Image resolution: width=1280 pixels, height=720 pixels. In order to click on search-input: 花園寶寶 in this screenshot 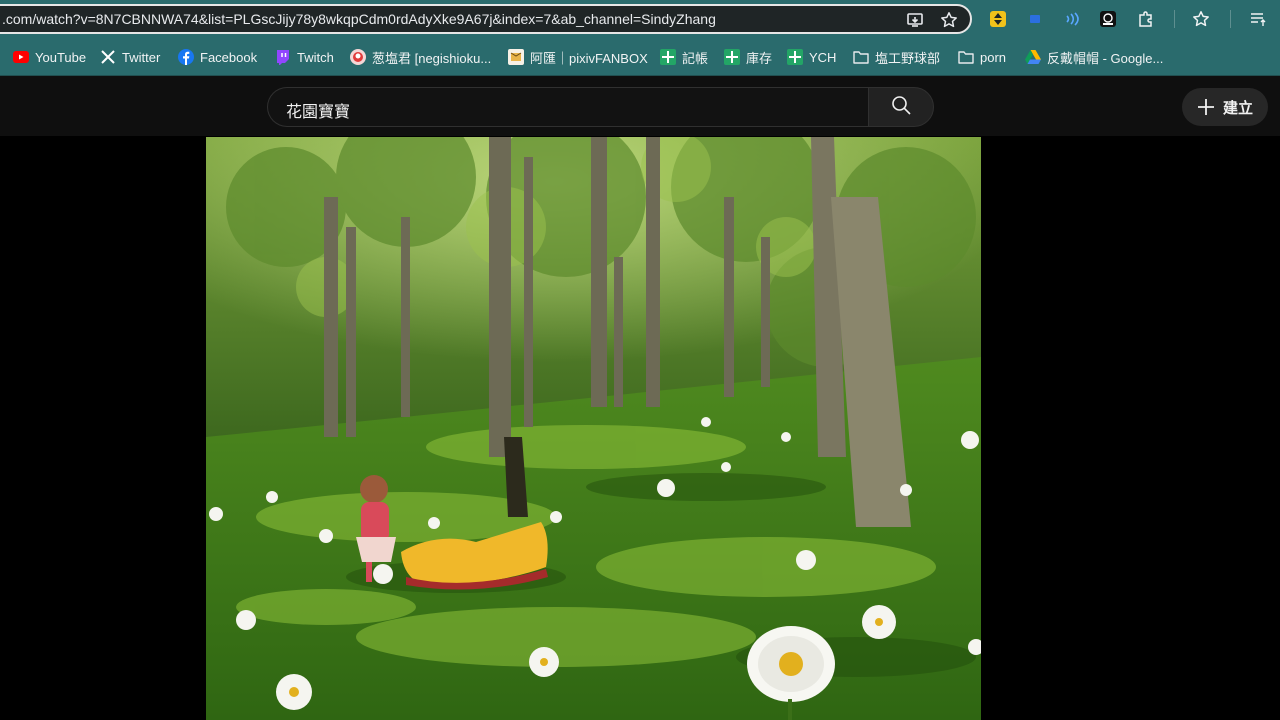, I will do `click(318, 110)`.